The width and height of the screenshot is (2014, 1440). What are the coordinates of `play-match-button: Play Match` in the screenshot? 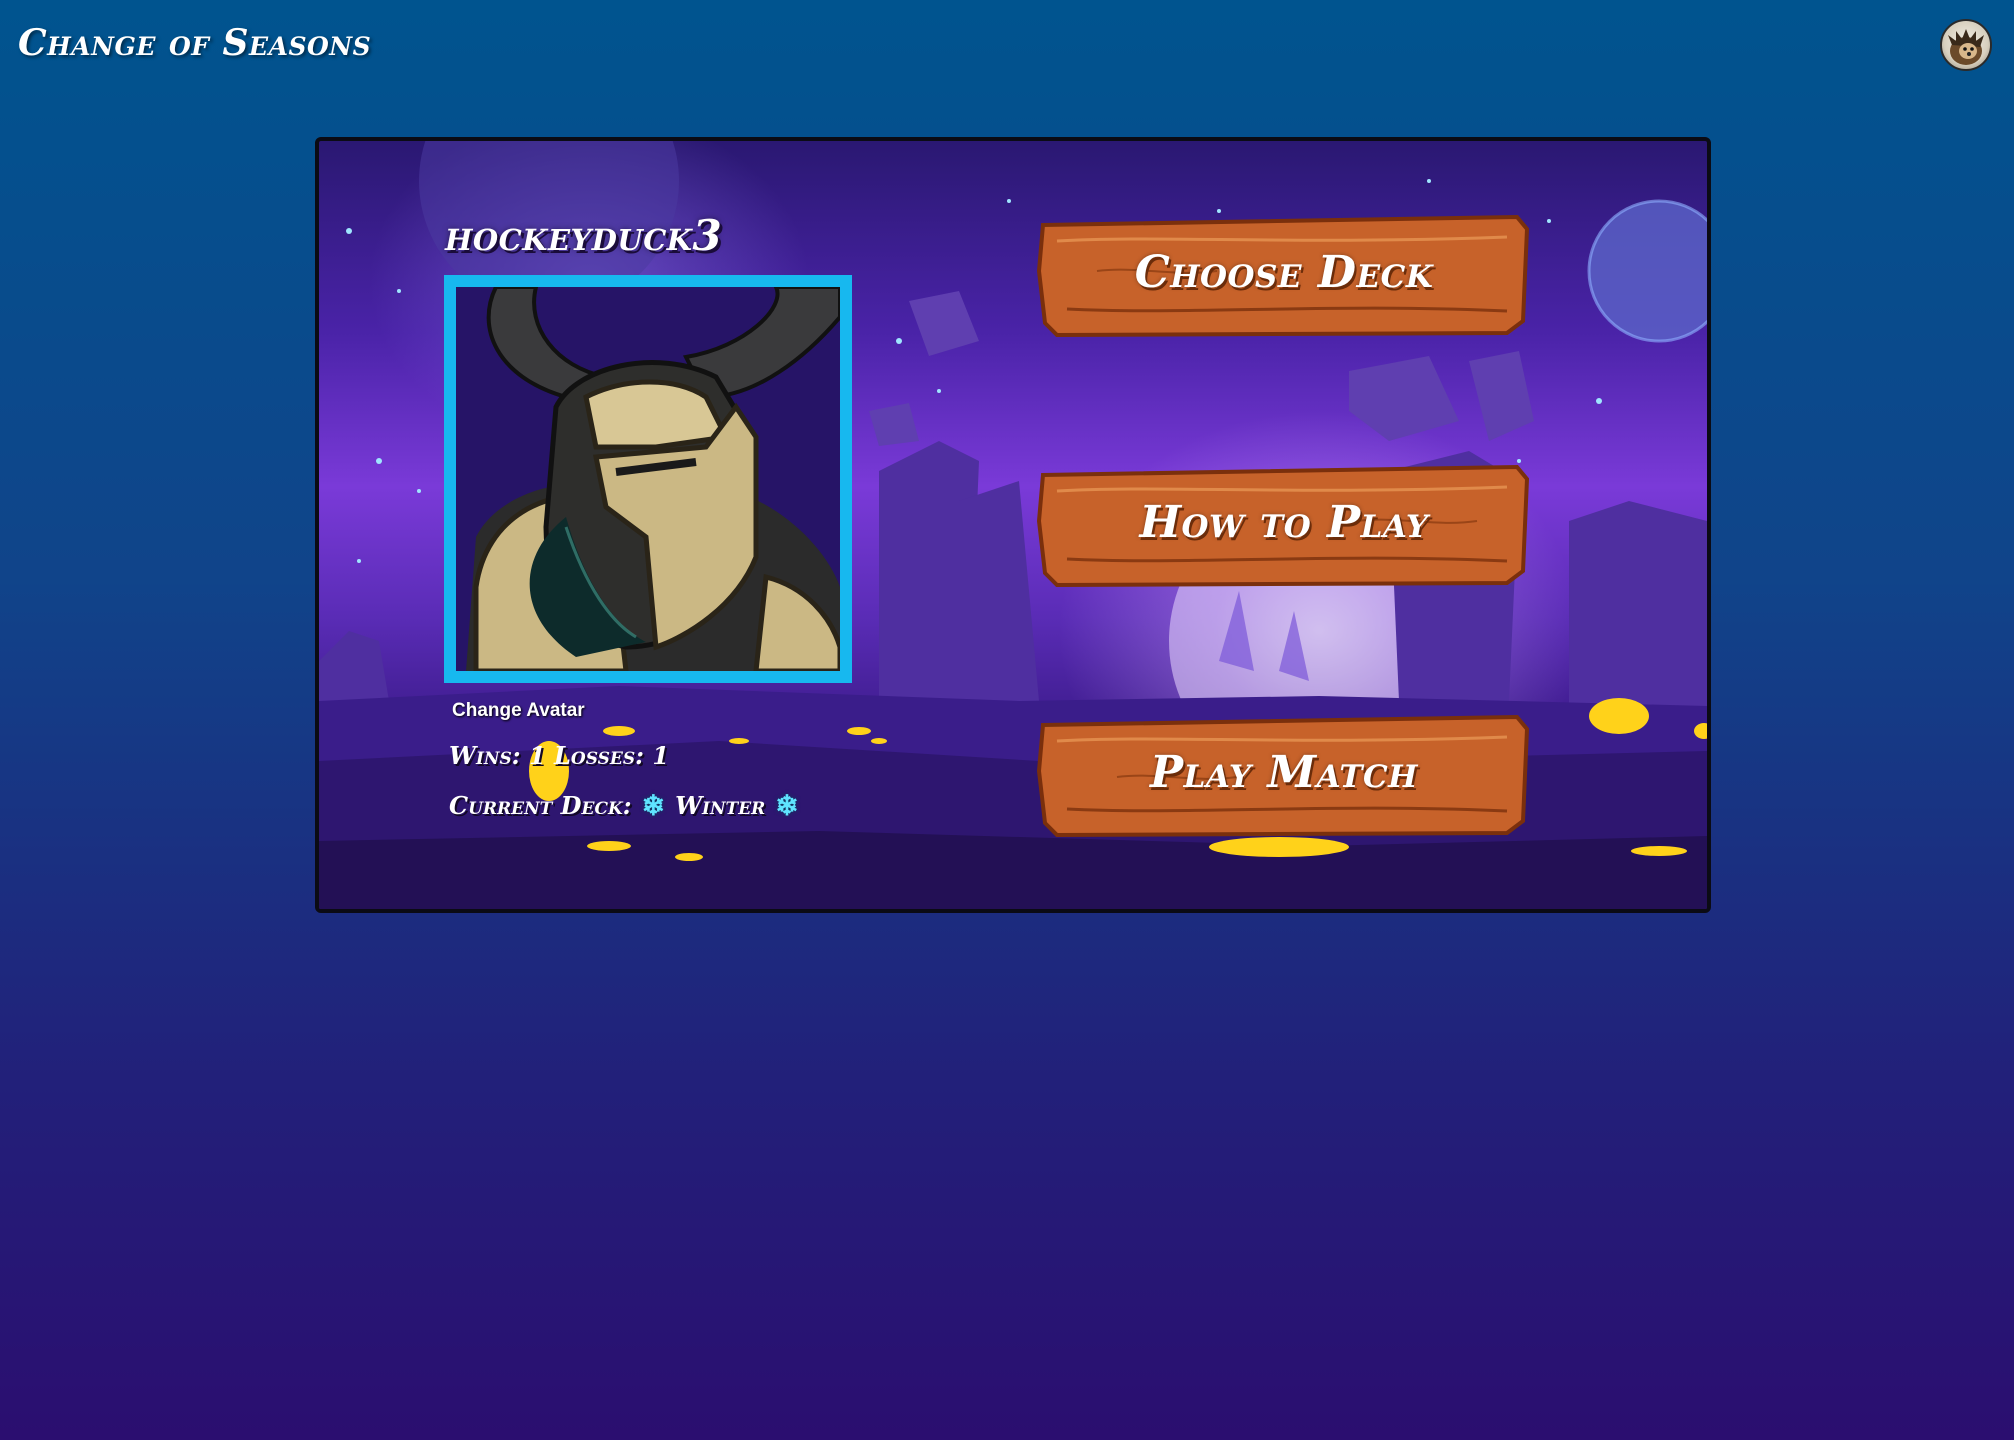 It's located at (1284, 775).